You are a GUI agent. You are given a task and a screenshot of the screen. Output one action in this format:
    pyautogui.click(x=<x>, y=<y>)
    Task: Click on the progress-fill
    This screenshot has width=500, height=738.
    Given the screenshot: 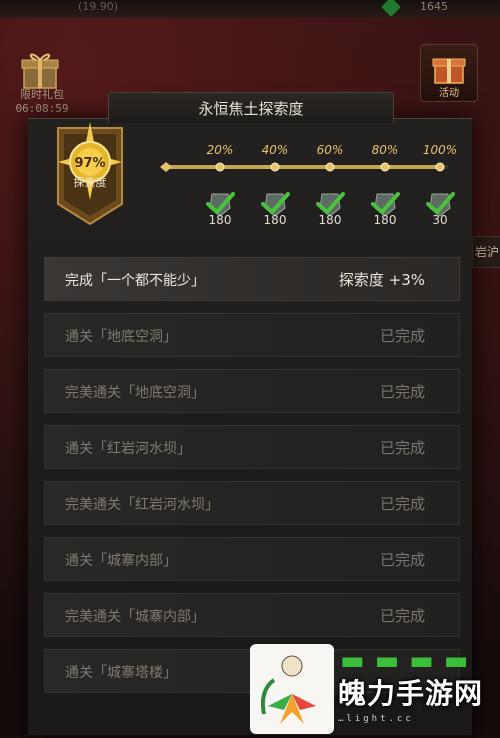 What is the action you would take?
    pyautogui.click(x=303, y=167)
    